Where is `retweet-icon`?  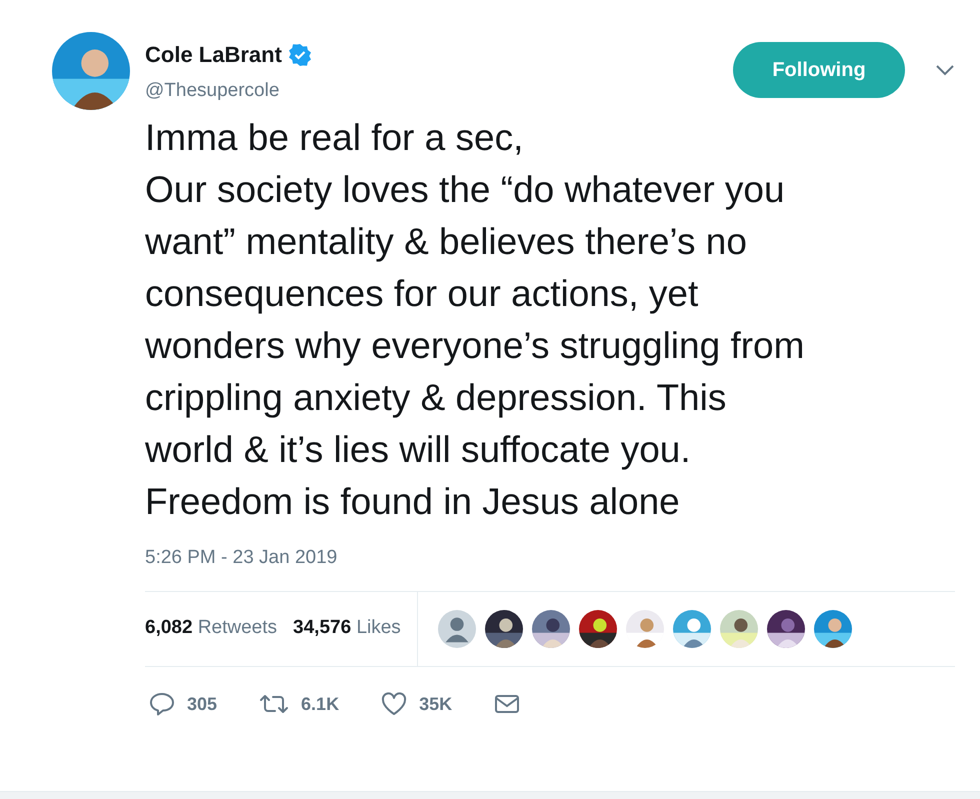
retweet-icon is located at coordinates (274, 704).